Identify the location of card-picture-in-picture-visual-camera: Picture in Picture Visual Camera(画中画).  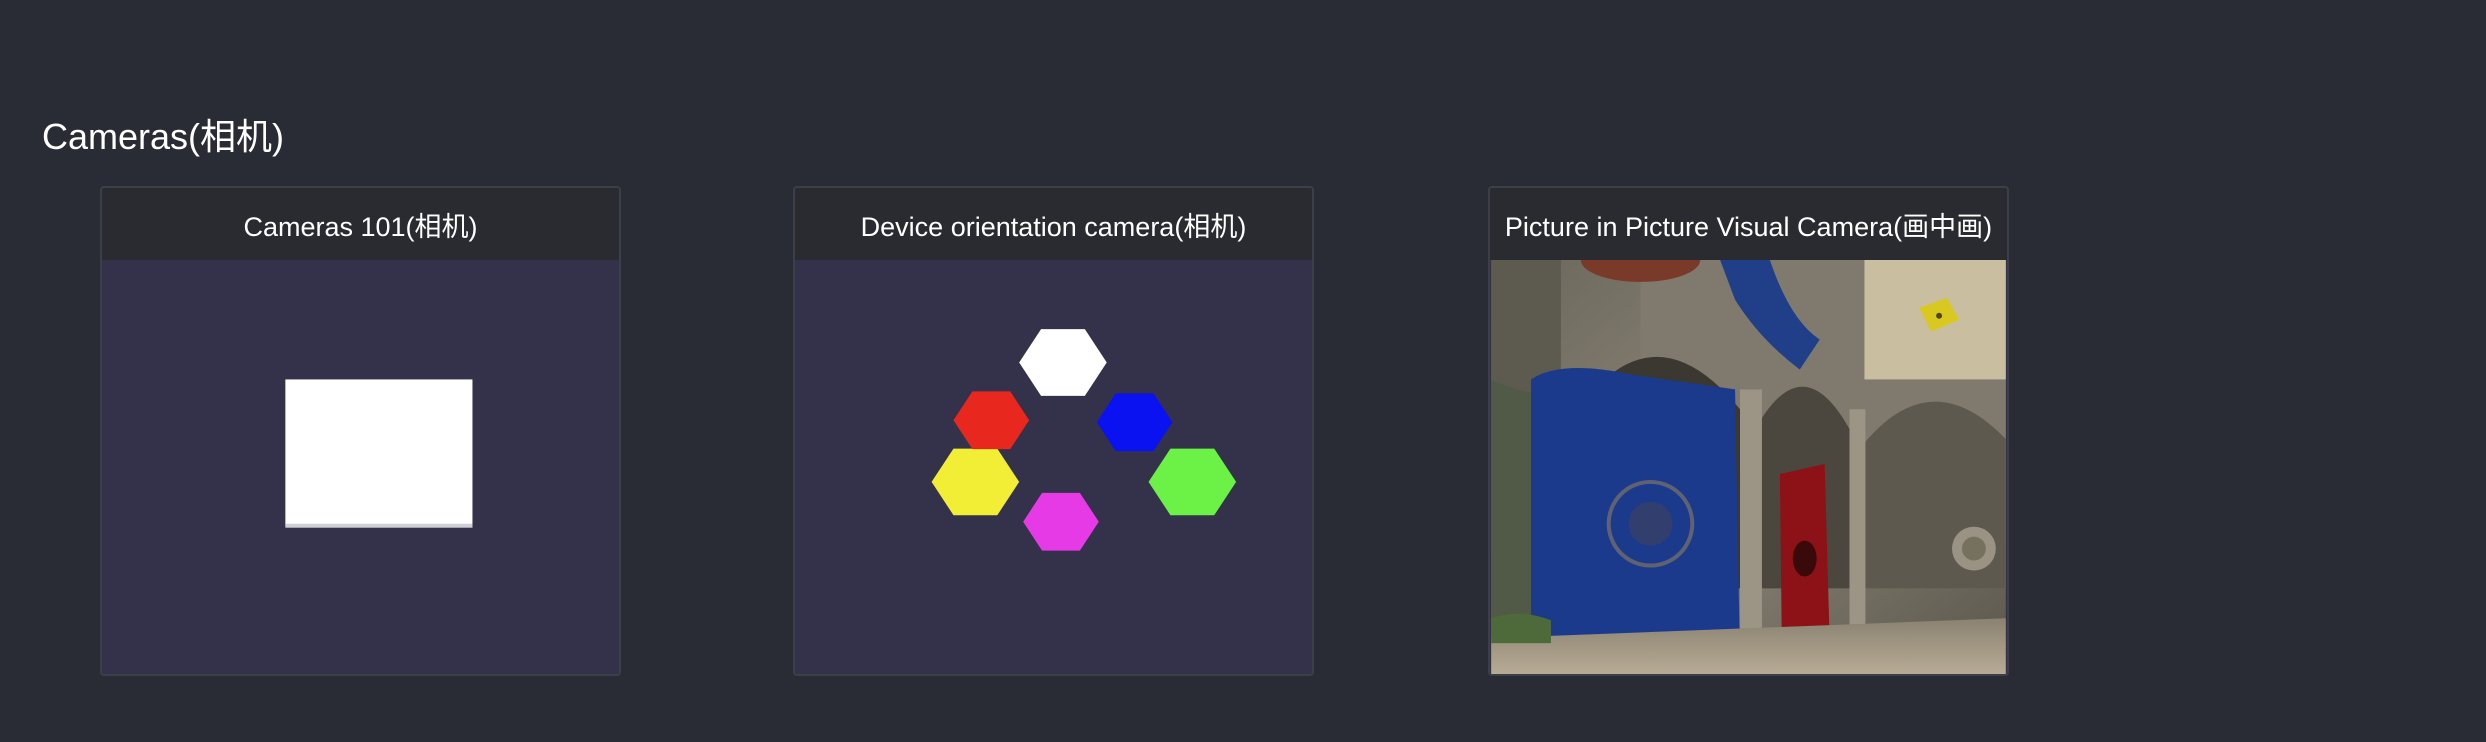
(1748, 431).